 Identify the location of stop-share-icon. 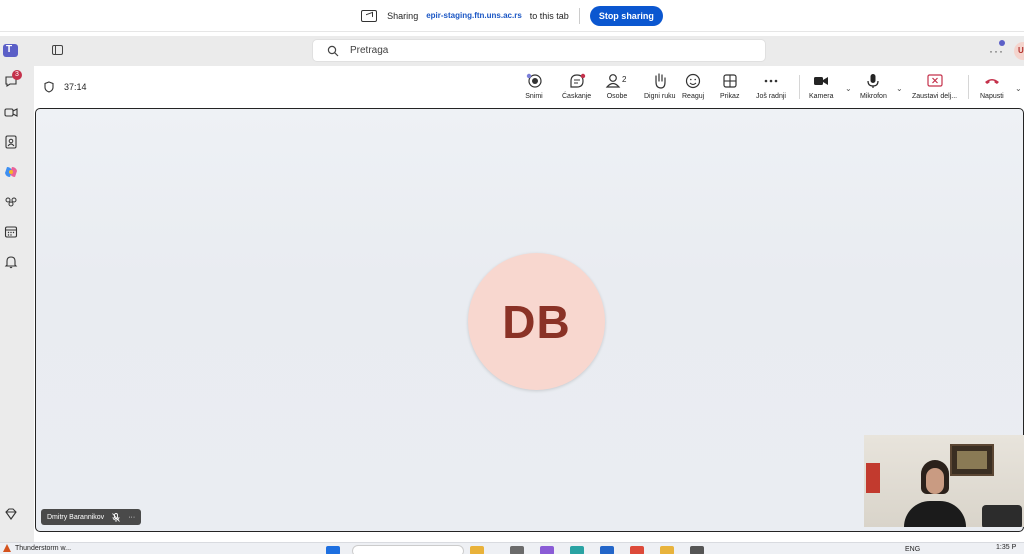
(934, 80).